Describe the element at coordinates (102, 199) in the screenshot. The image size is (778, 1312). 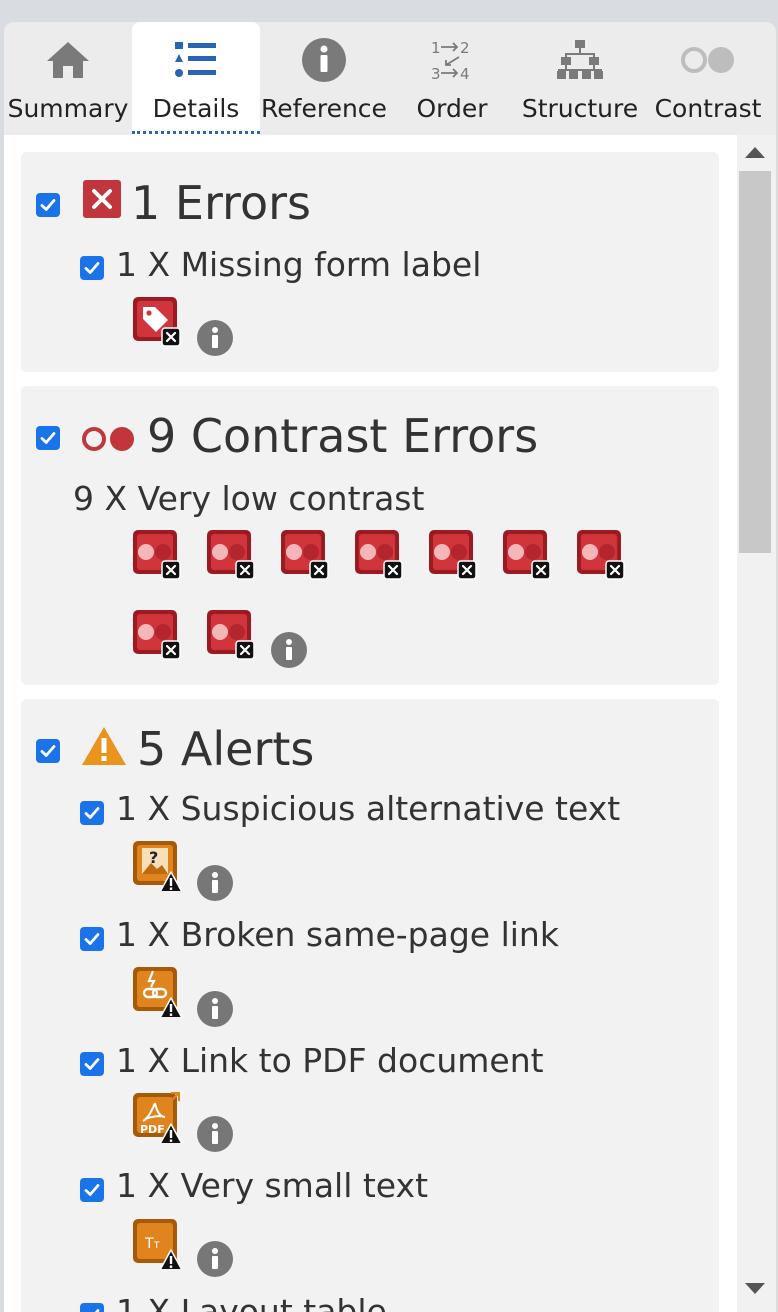
I see `error-icon` at that location.